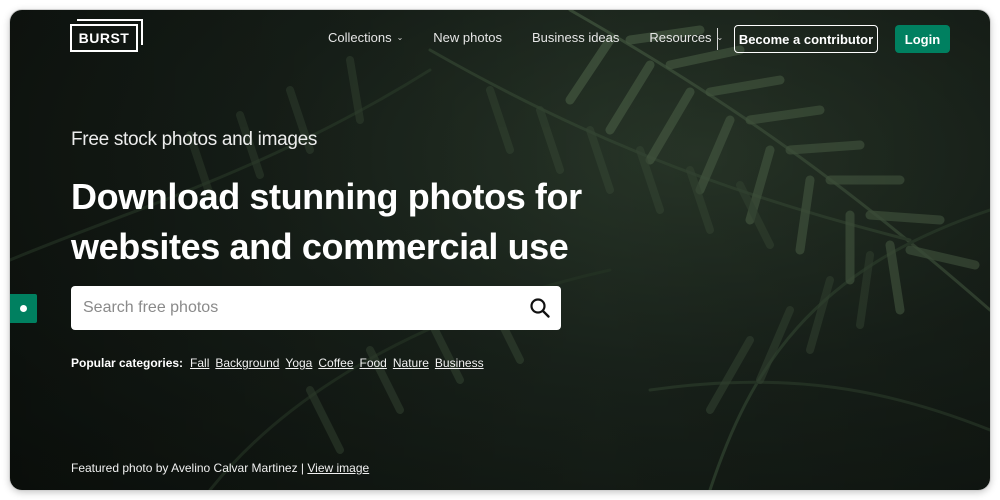 Image resolution: width=1000 pixels, height=500 pixels. I want to click on dot-icon, so click(23, 308).